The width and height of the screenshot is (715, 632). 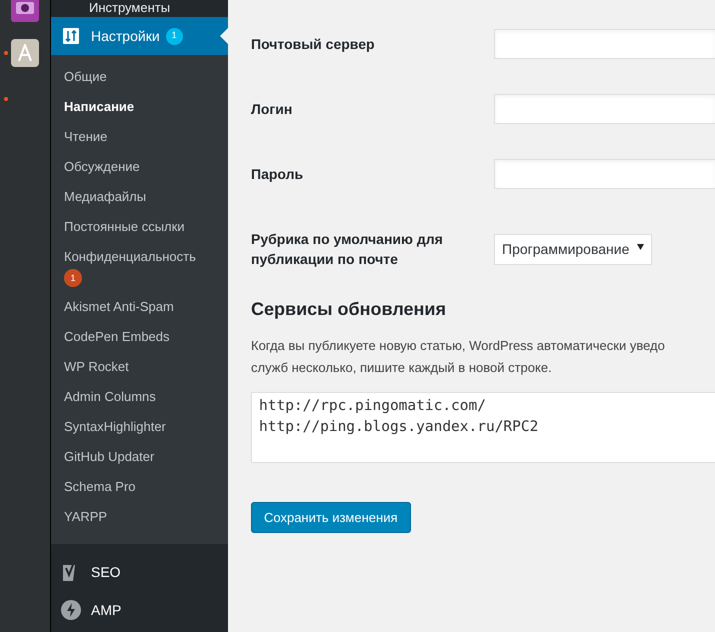 What do you see at coordinates (139, 572) in the screenshot?
I see `menu-item: SEO` at bounding box center [139, 572].